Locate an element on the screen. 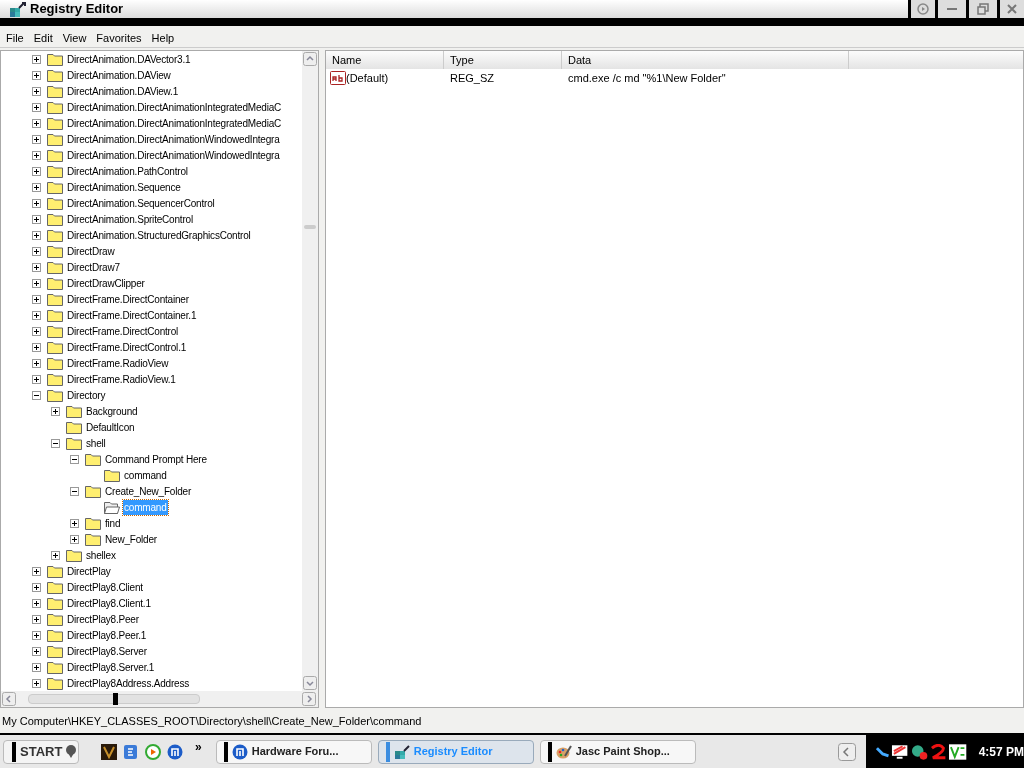  tree-item: command is located at coordinates (145, 475).